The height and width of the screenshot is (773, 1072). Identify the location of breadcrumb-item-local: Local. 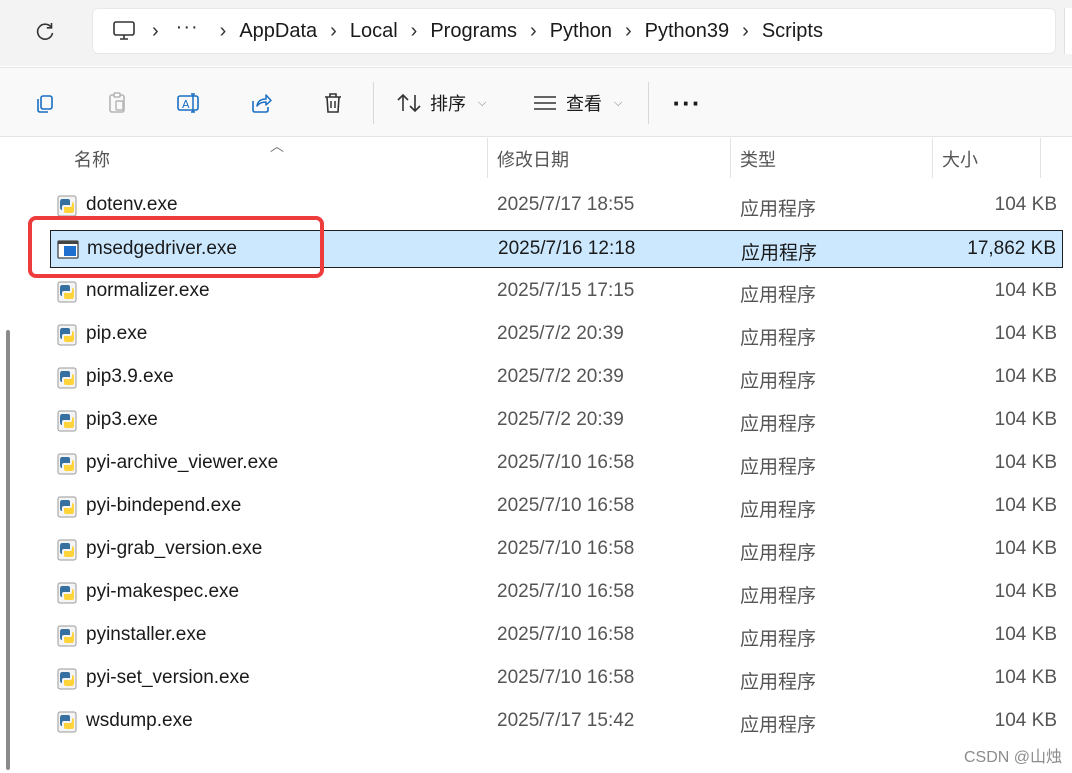
(374, 31).